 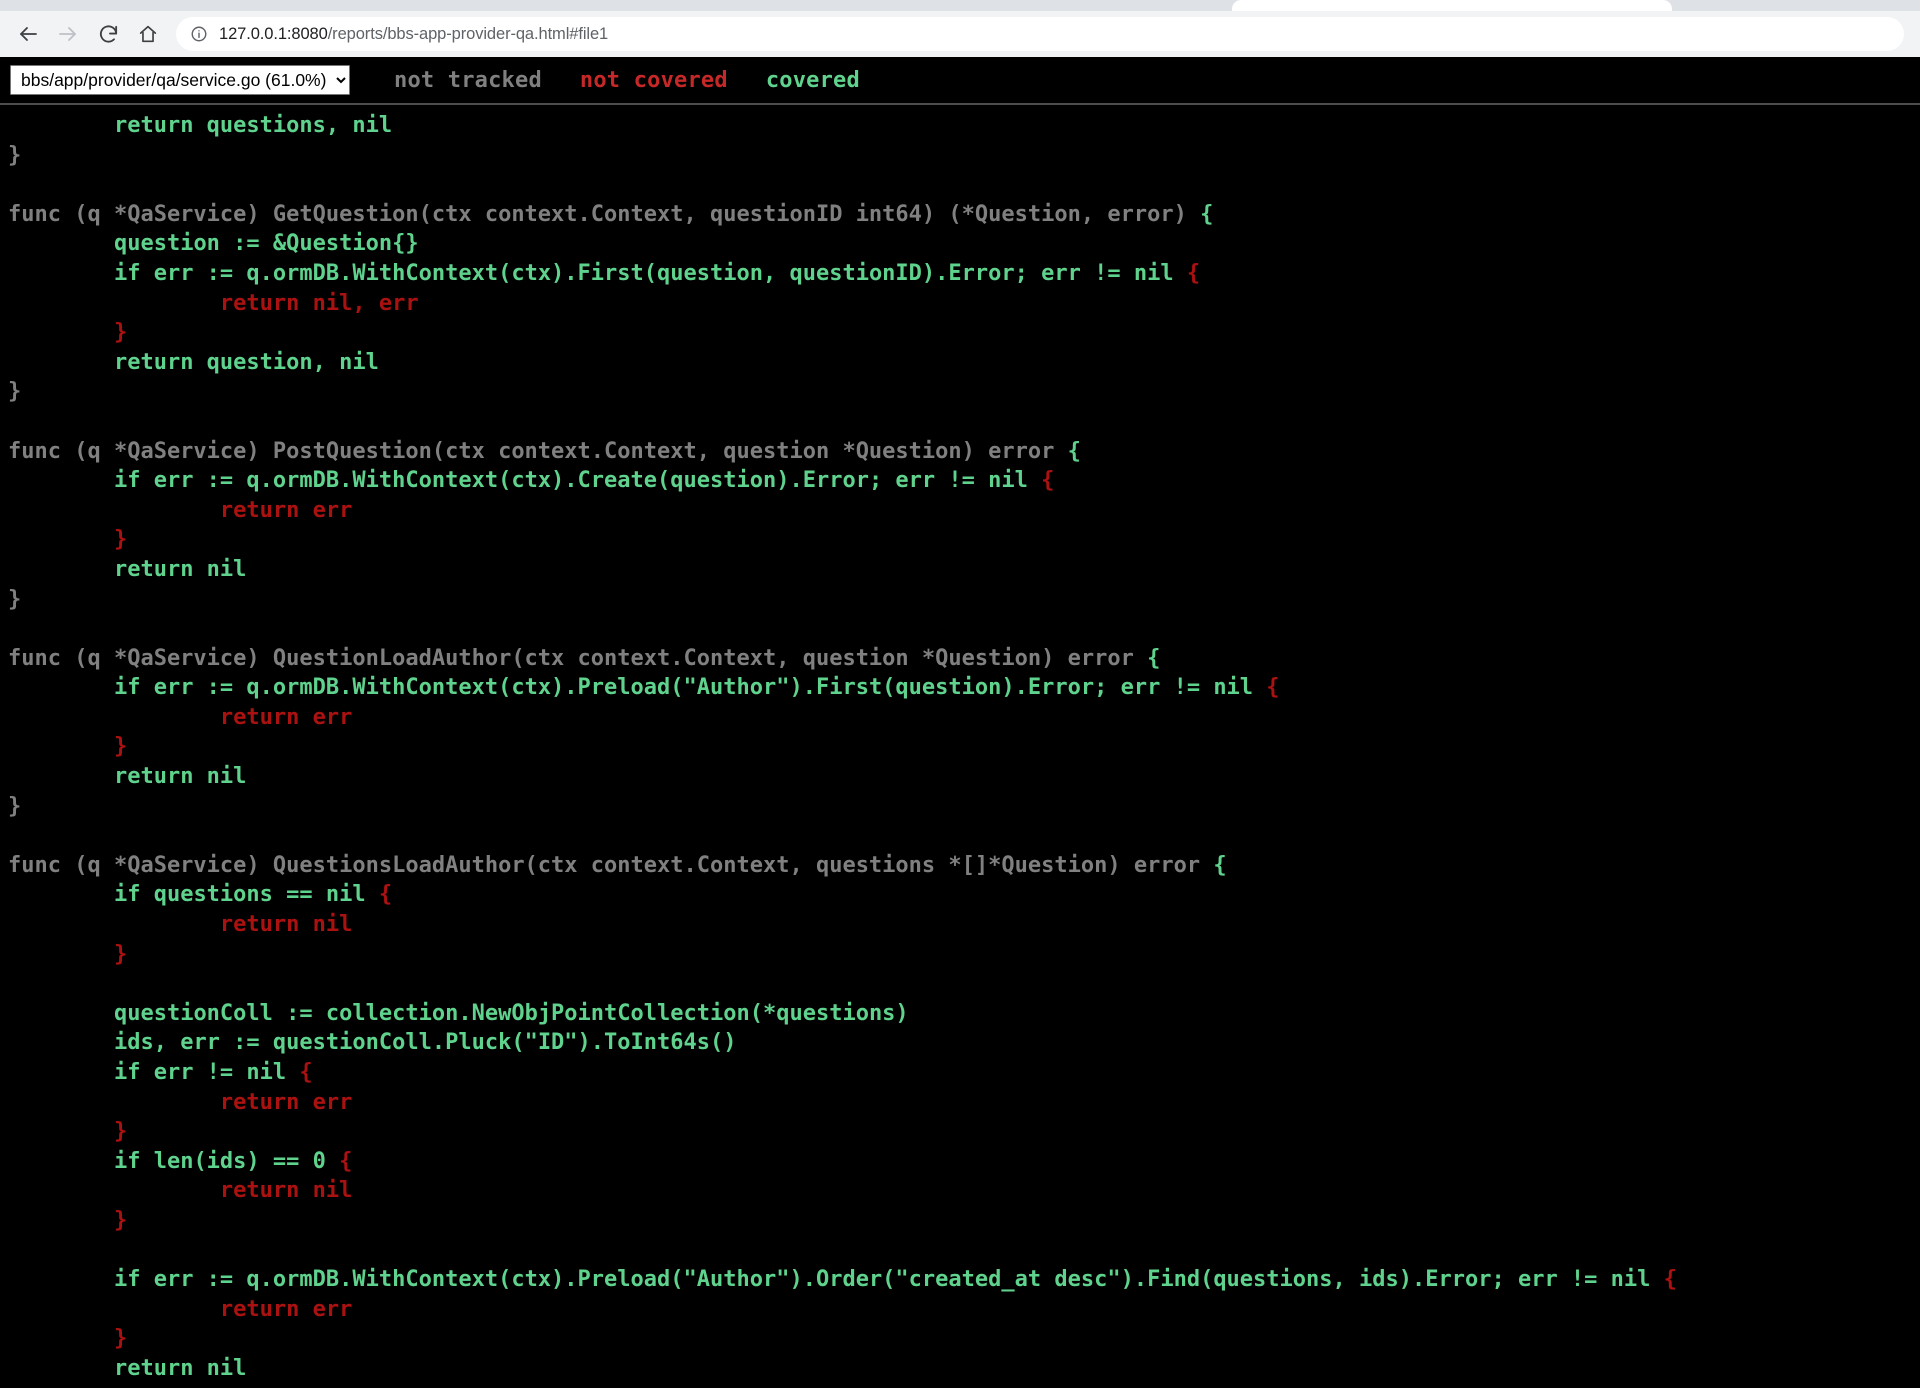 I want to click on site-info-icon, so click(x=199, y=34).